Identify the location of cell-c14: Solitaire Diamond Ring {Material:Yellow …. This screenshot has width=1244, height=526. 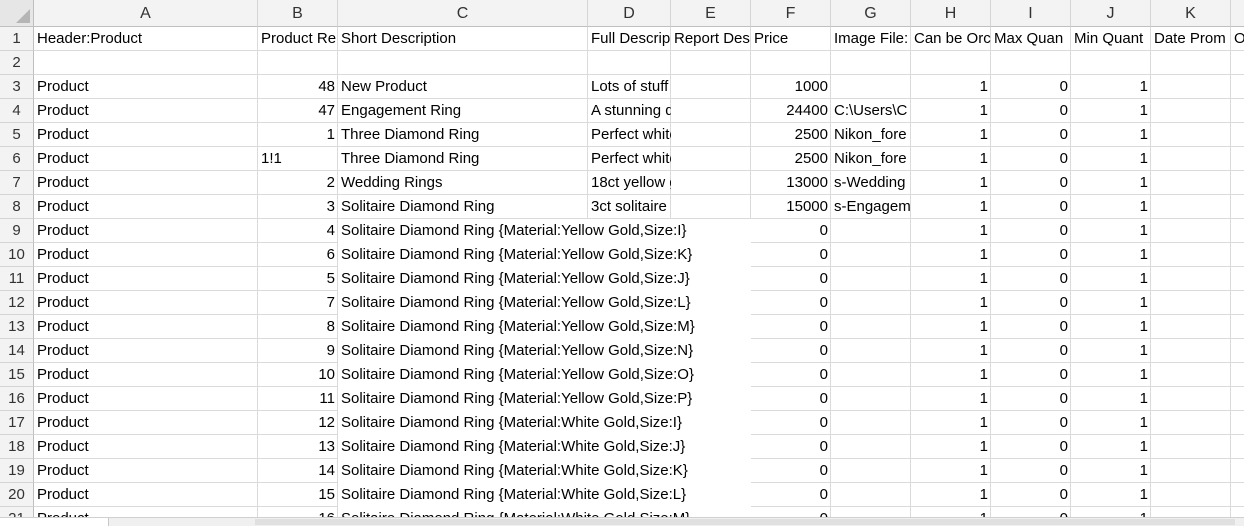
(544, 351).